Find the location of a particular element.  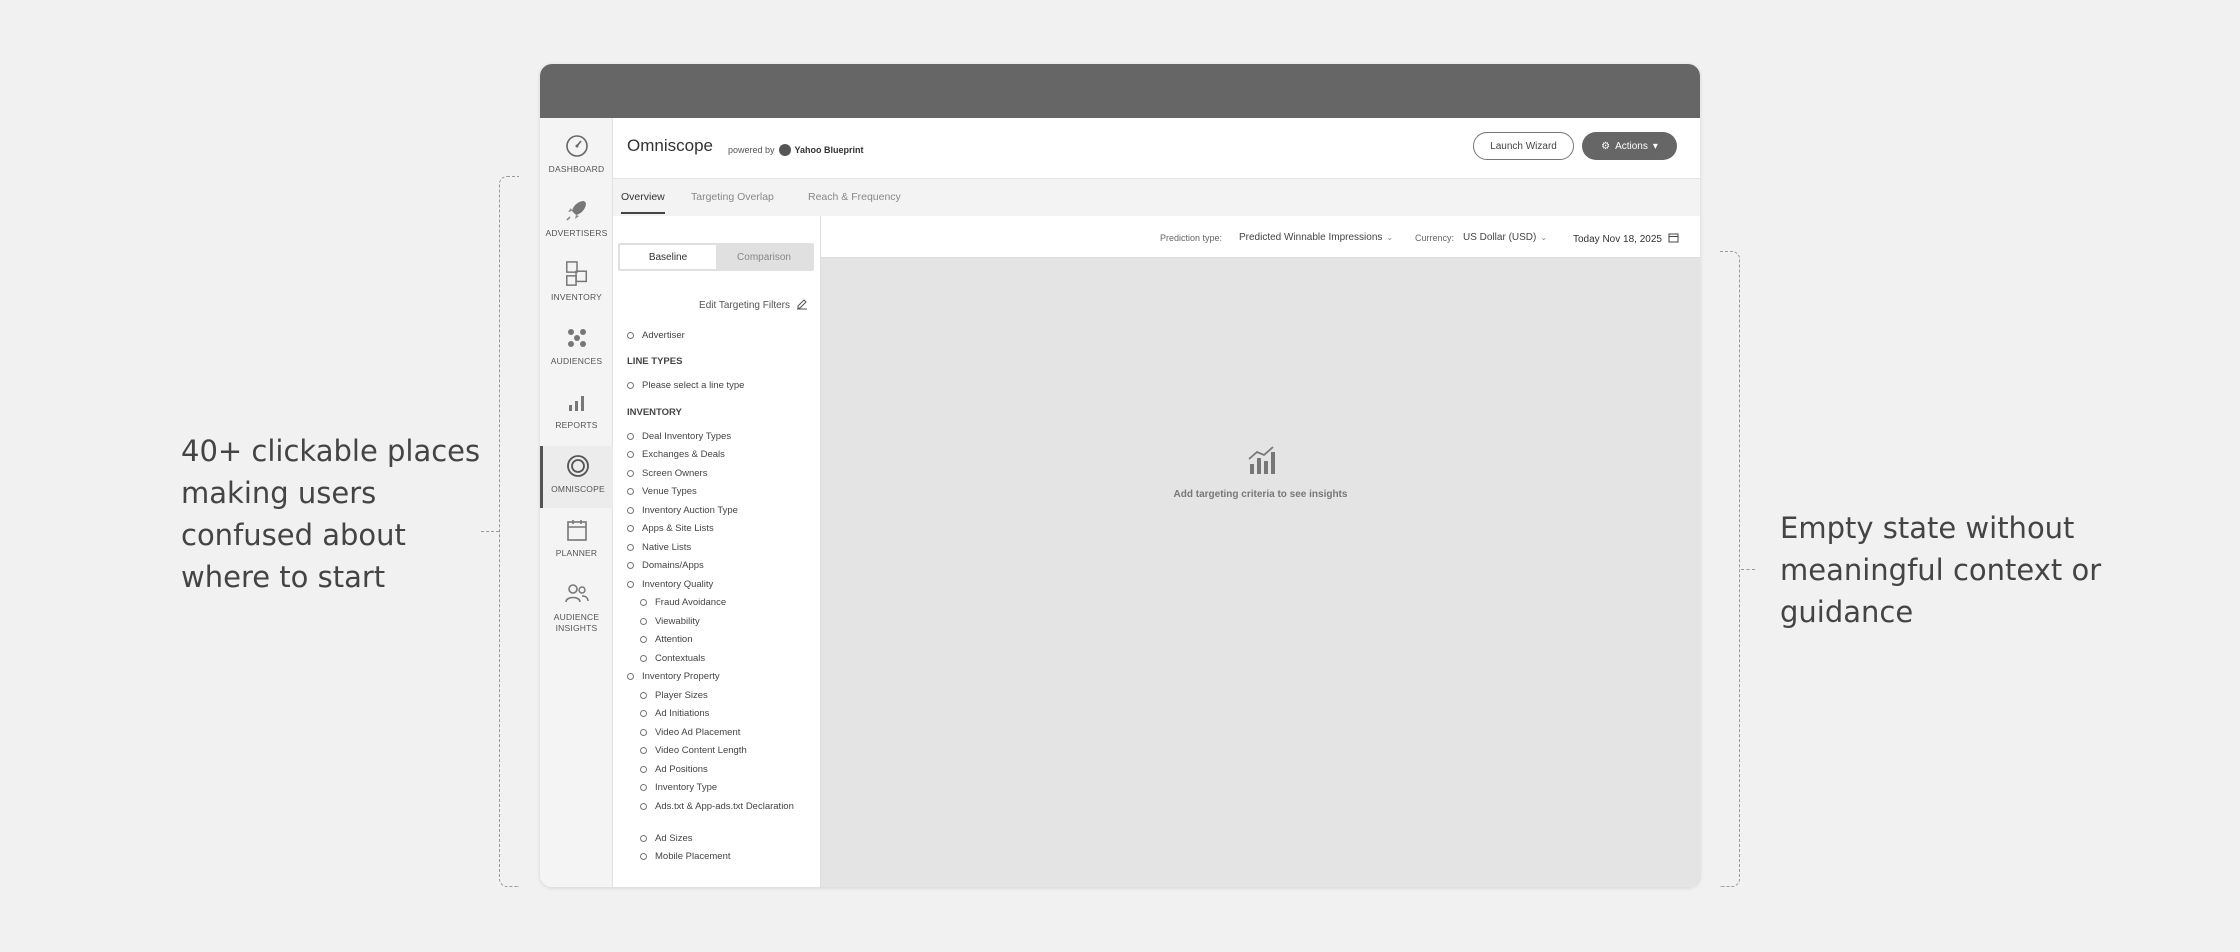

filter-extra-item: Ad Sizes is located at coordinates (666, 838).